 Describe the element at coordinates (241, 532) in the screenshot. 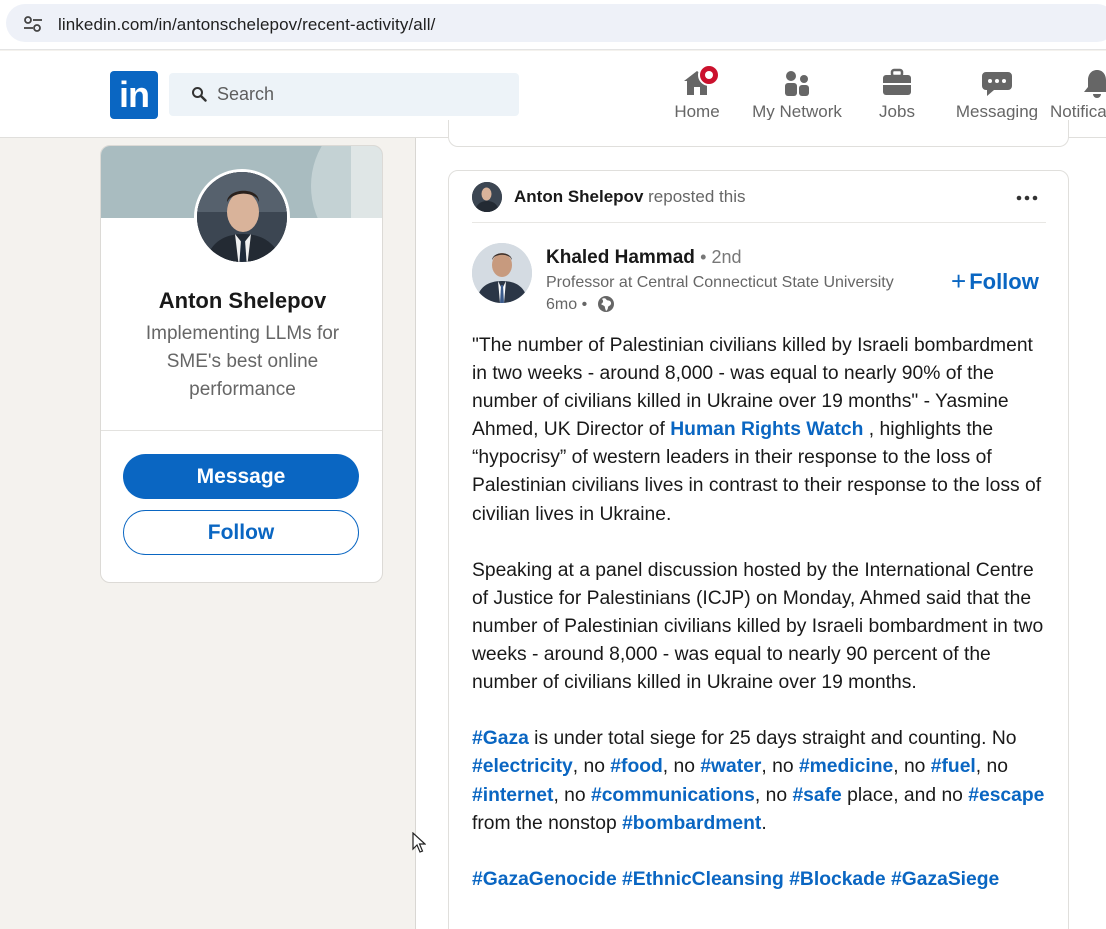

I see `follow-button: Follow` at that location.